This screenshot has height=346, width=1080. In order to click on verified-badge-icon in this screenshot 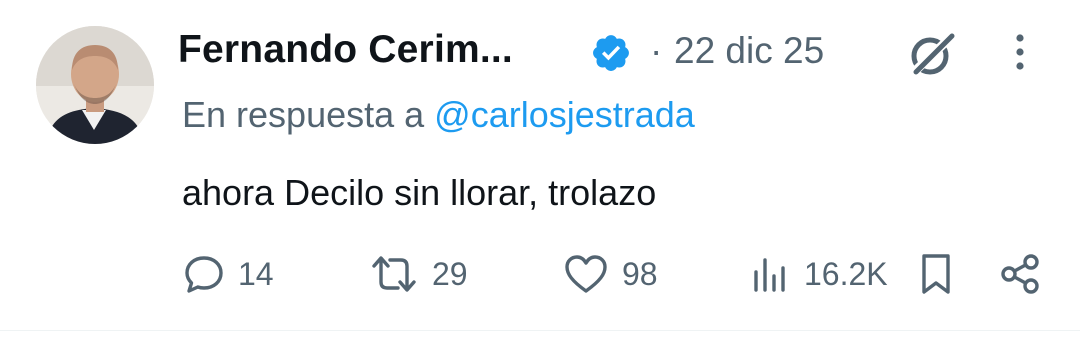, I will do `click(611, 53)`.